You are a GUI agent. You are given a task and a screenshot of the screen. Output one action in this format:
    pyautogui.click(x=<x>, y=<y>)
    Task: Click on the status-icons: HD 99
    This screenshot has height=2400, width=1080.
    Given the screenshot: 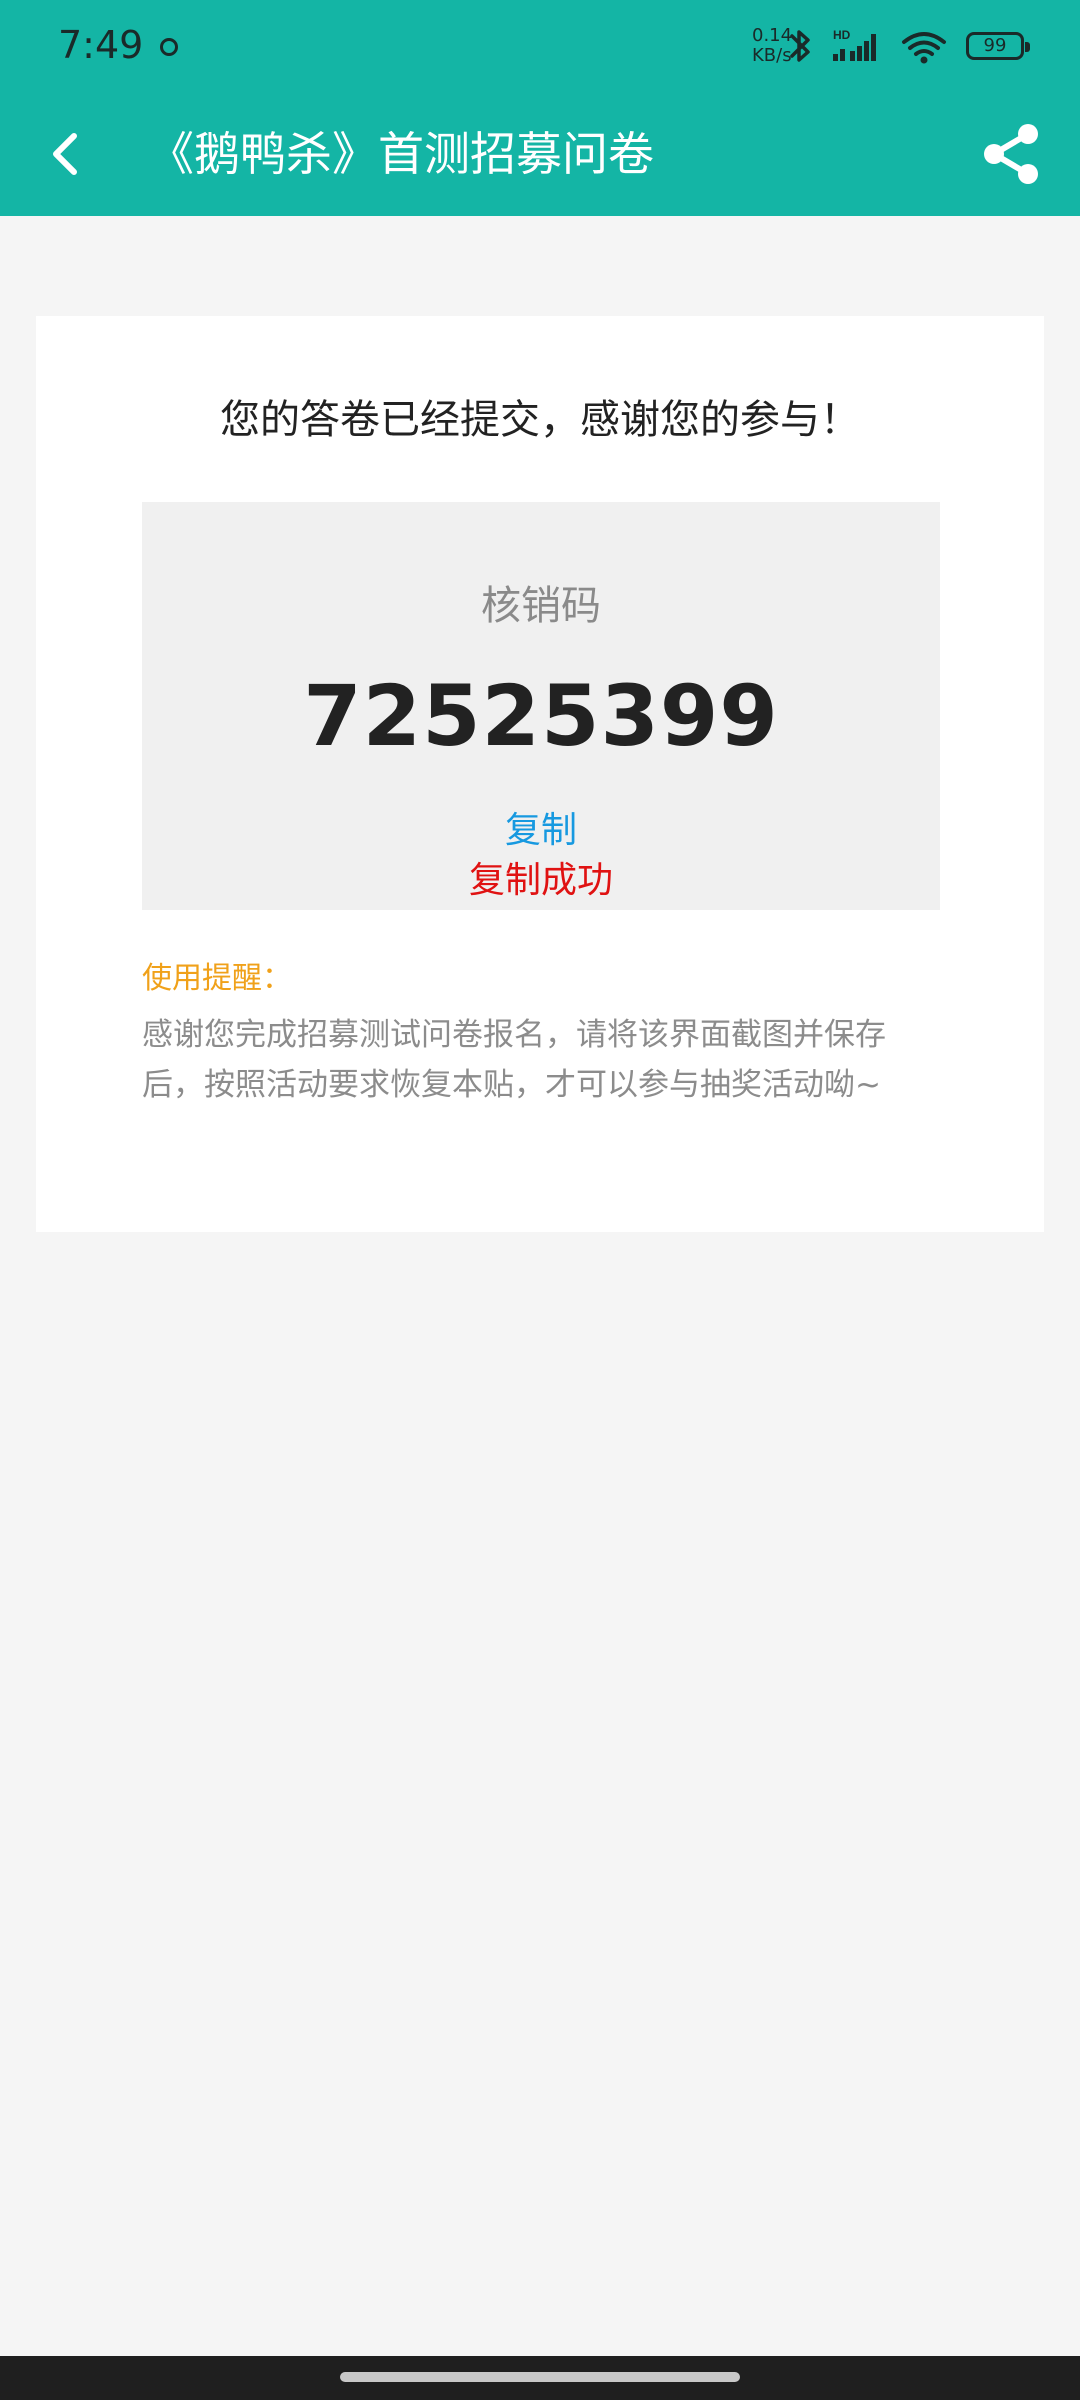 What is the action you would take?
    pyautogui.click(x=908, y=46)
    